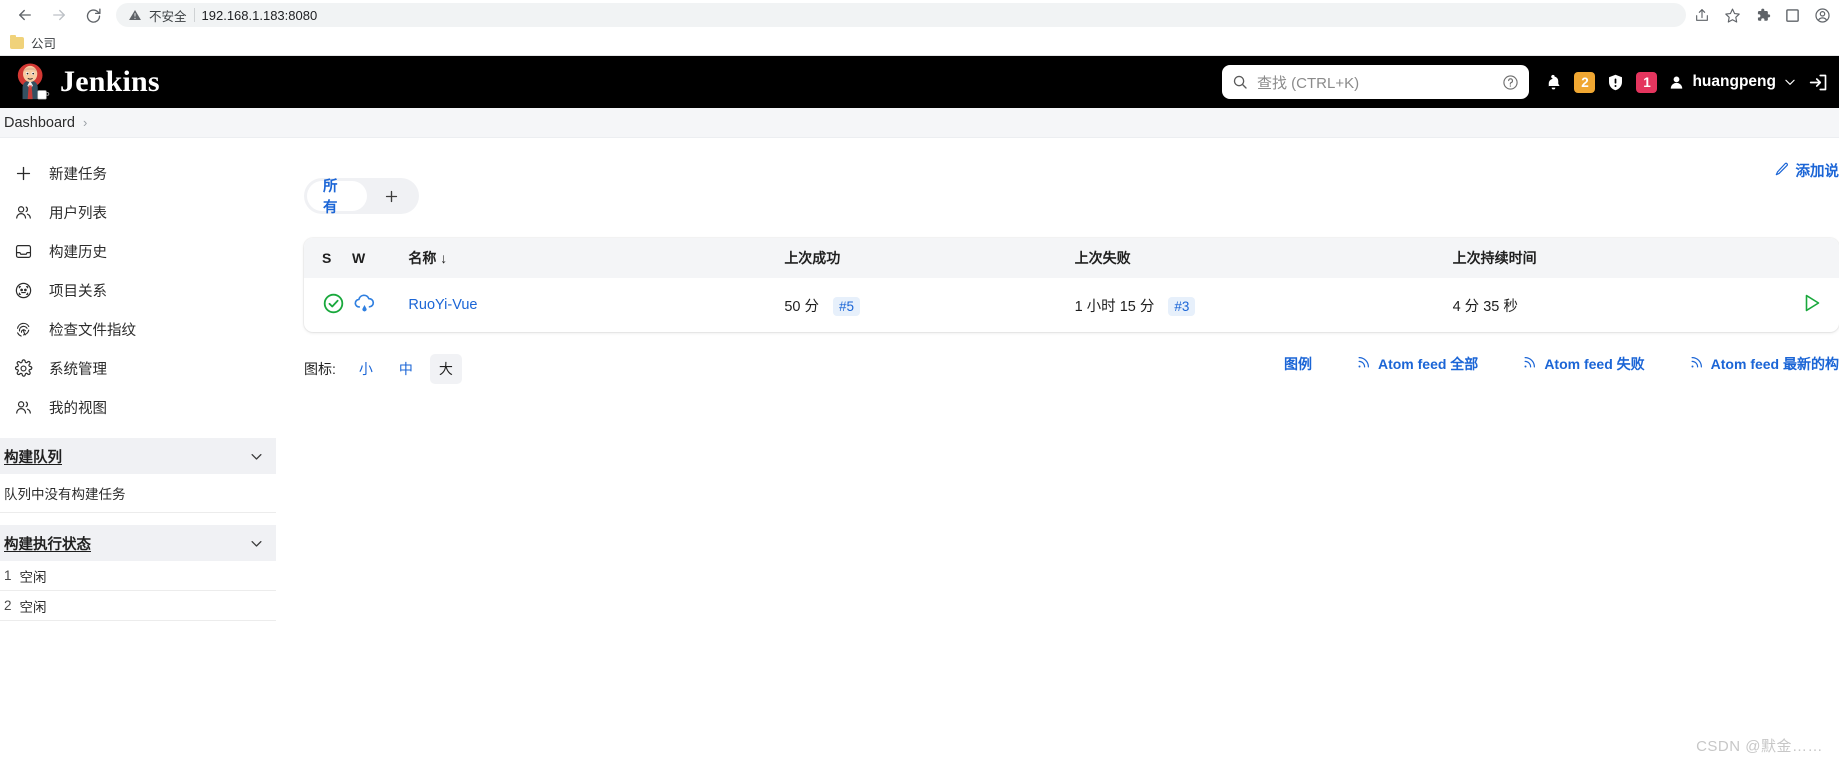 This screenshot has width=1839, height=765. Describe the element at coordinates (47, 544) in the screenshot. I see `executors-title: 构建执行状态` at that location.